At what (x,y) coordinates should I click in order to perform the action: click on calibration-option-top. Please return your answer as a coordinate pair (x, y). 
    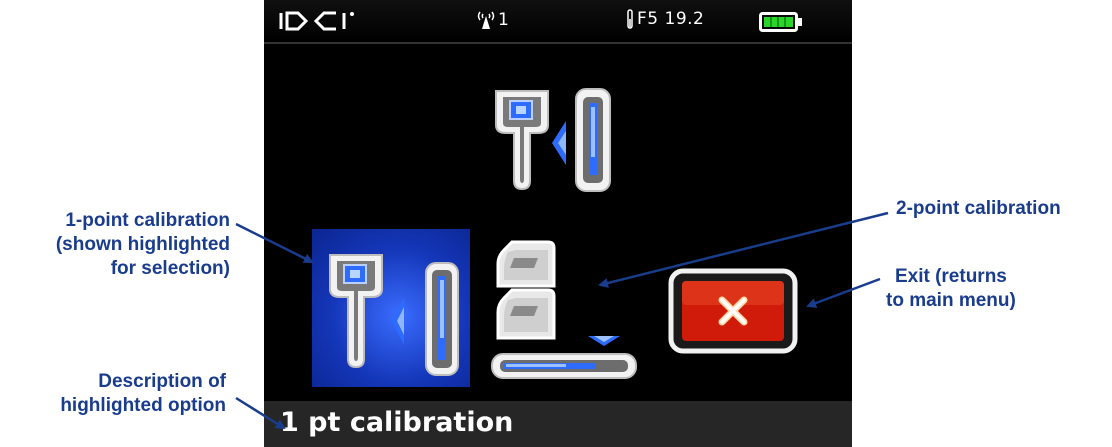
    Looking at the image, I should click on (551, 140).